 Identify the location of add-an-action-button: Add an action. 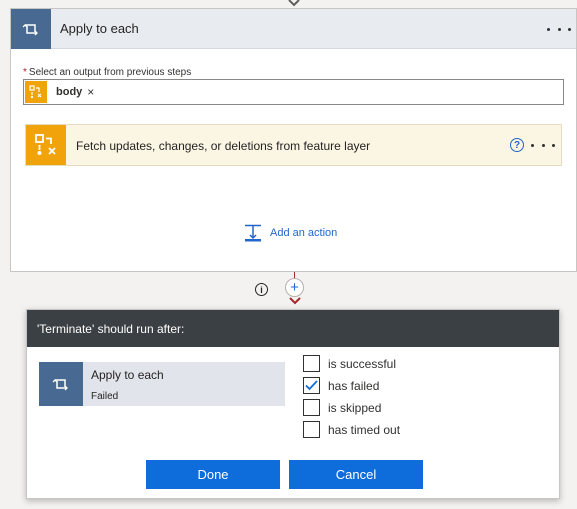
(290, 233).